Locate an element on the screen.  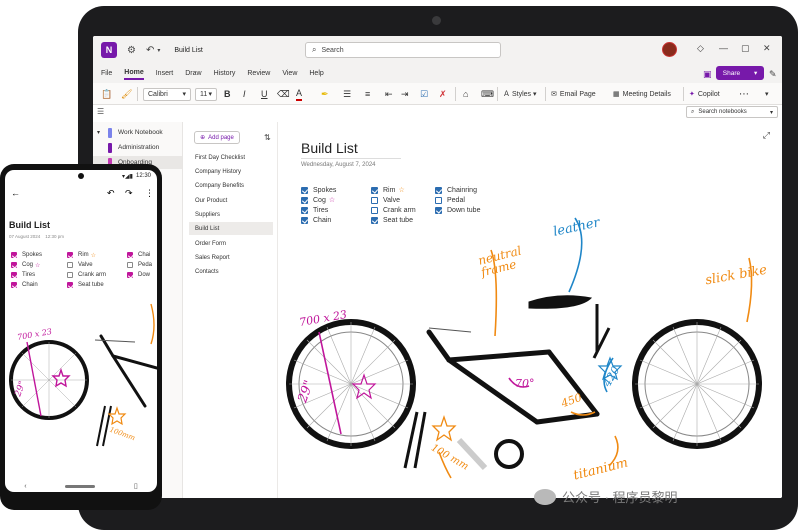
todo-item: Peda is located at coordinates (139, 265).